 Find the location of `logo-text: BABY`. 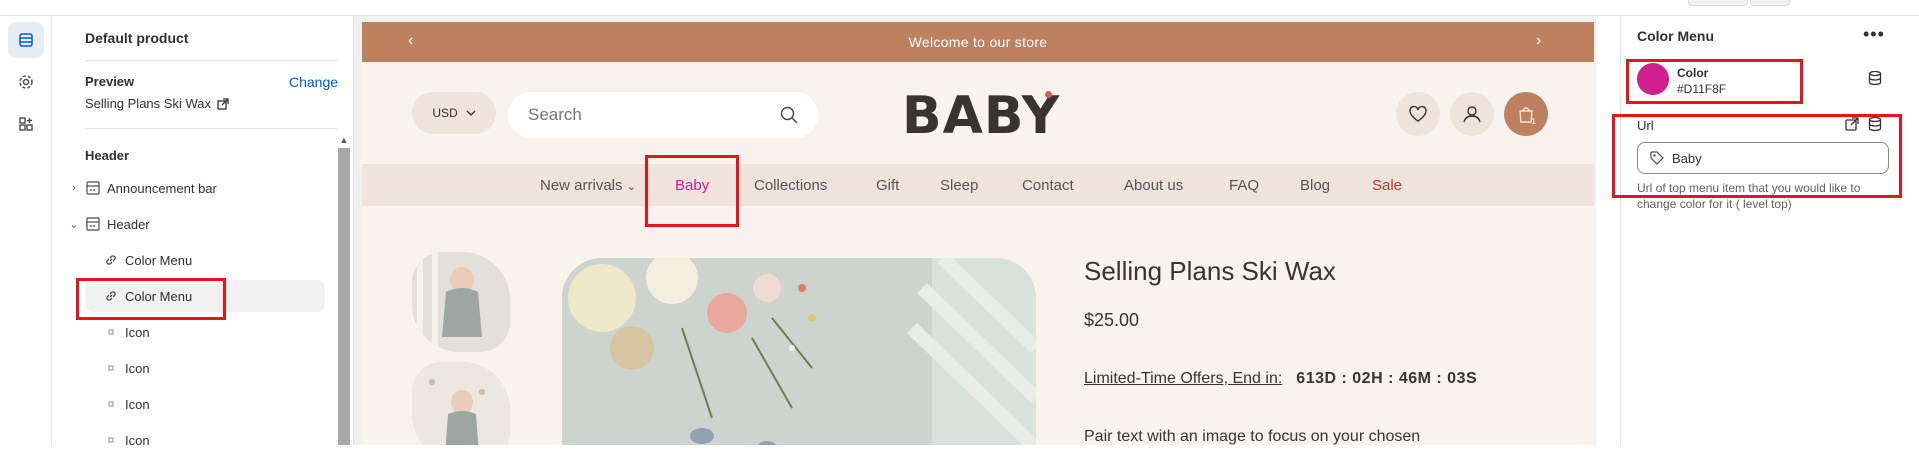

logo-text: BABY is located at coordinates (981, 116).